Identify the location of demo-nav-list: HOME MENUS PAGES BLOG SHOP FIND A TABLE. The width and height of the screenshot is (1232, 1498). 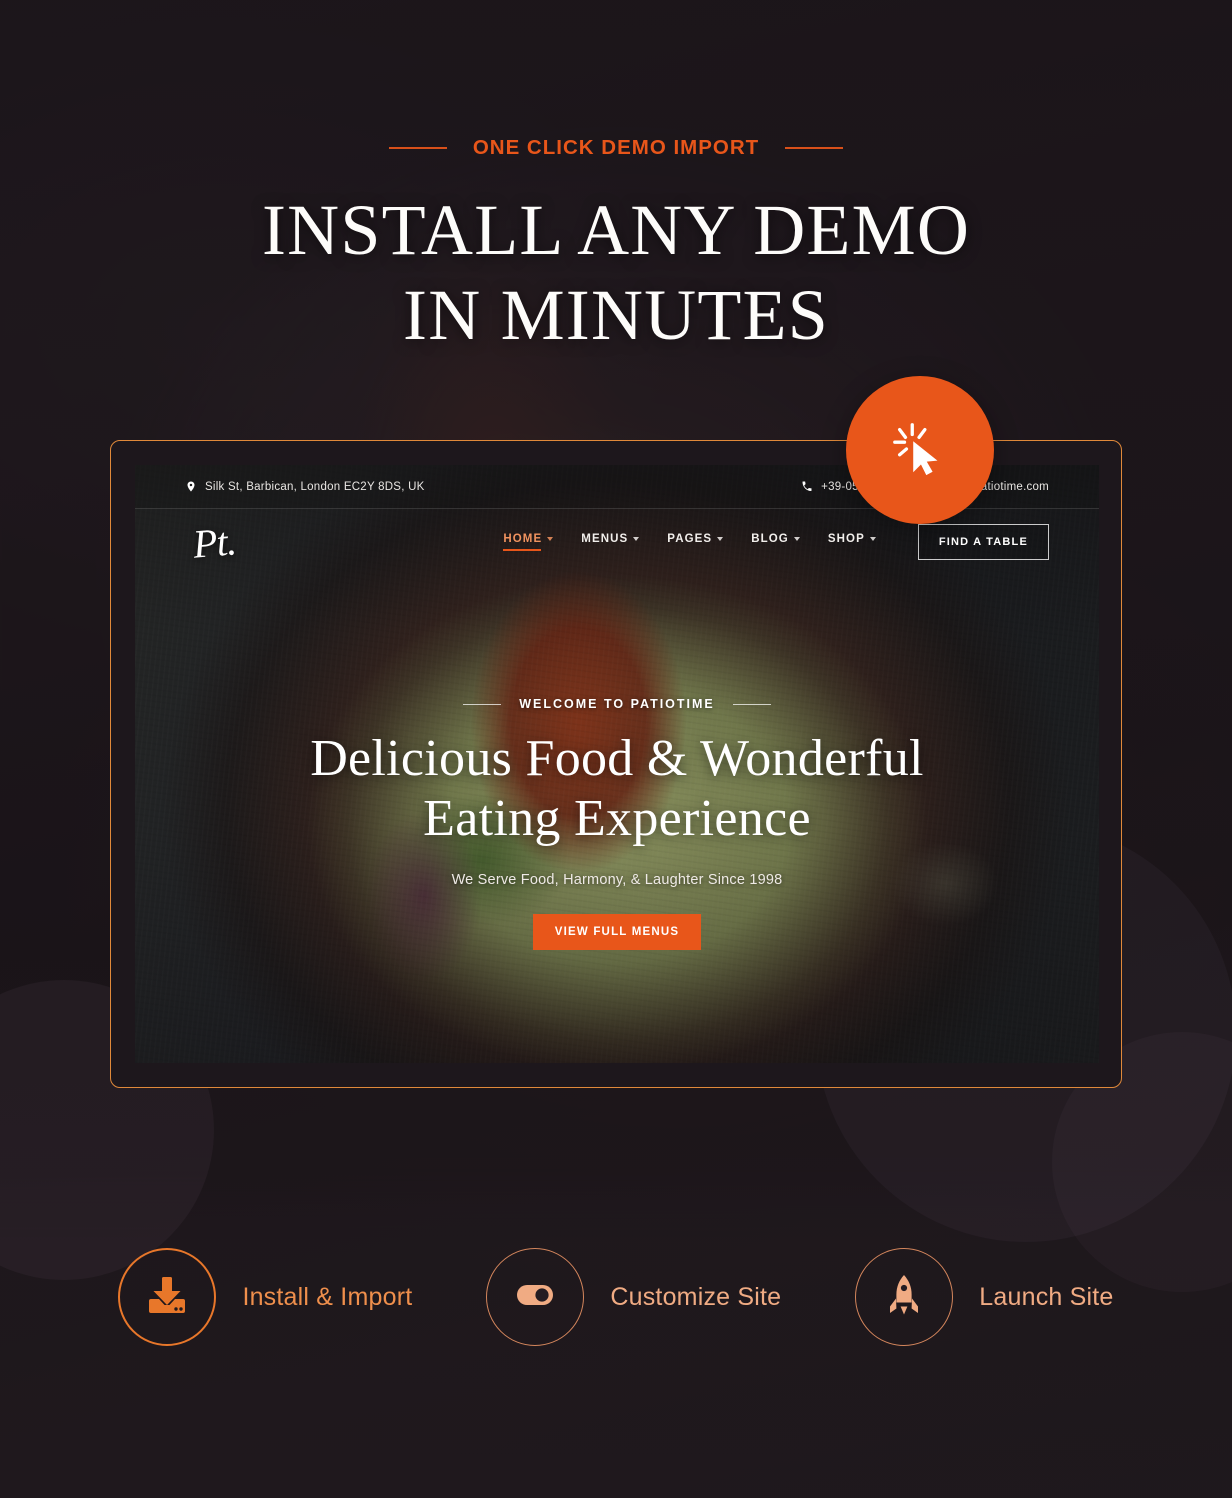
(776, 542).